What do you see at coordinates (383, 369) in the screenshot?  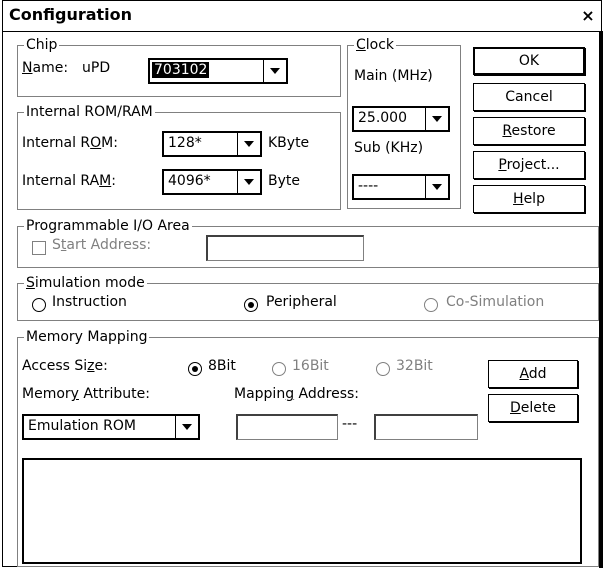 I see `radio-32bit` at bounding box center [383, 369].